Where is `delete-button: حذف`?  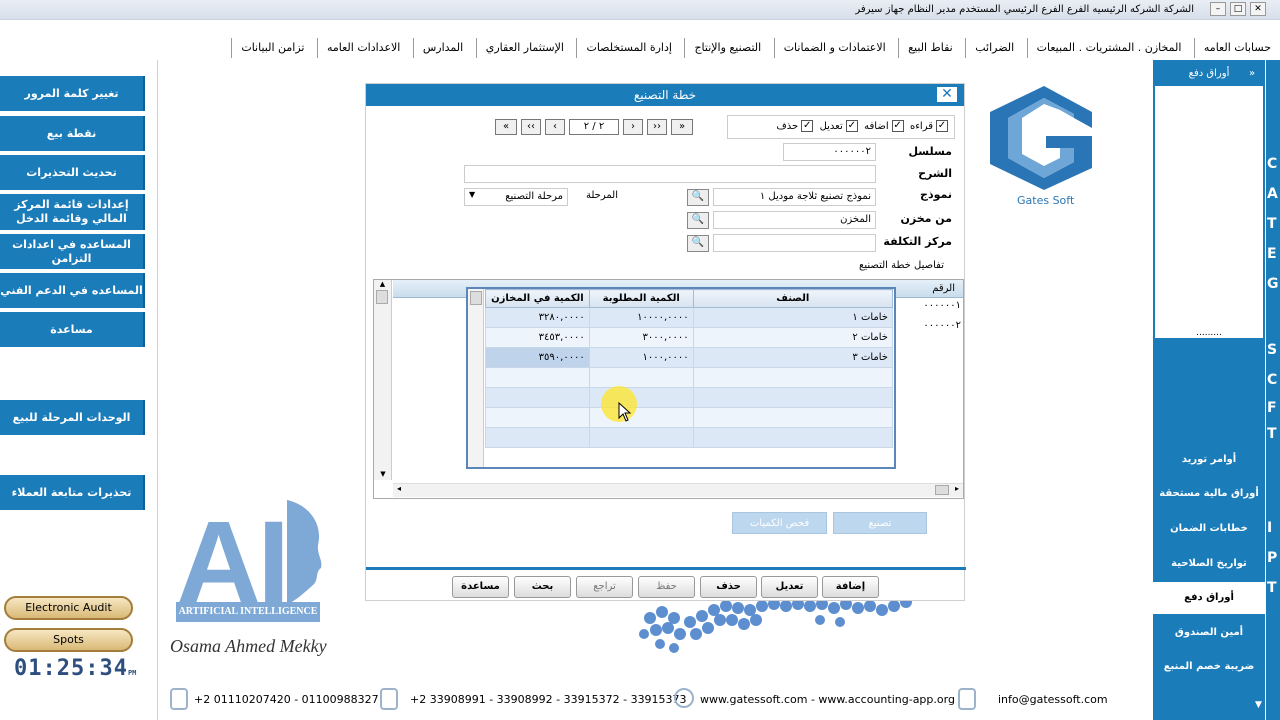
delete-button: حذف is located at coordinates (728, 587).